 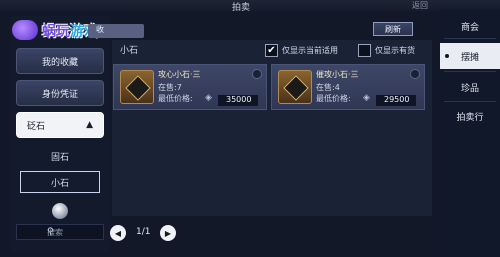 What do you see at coordinates (470, 116) in the screenshot?
I see `nav-paimaihang: 拍卖行` at bounding box center [470, 116].